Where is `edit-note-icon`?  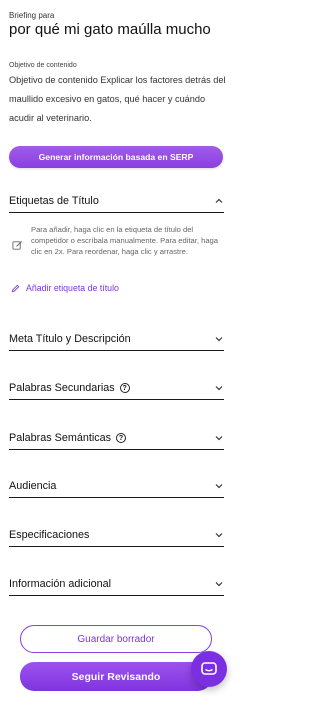
edit-note-icon is located at coordinates (17, 245).